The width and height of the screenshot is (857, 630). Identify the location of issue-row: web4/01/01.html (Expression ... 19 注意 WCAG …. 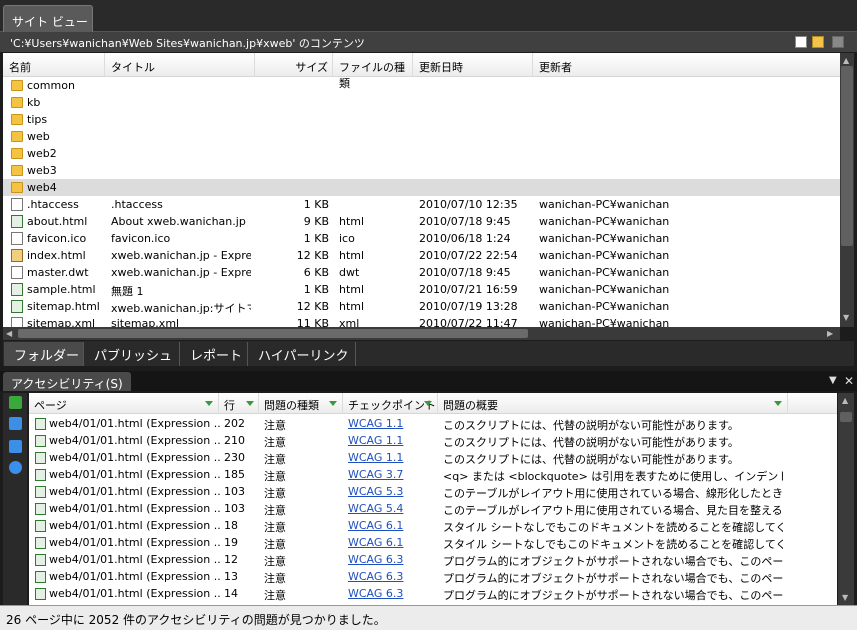
(433, 542).